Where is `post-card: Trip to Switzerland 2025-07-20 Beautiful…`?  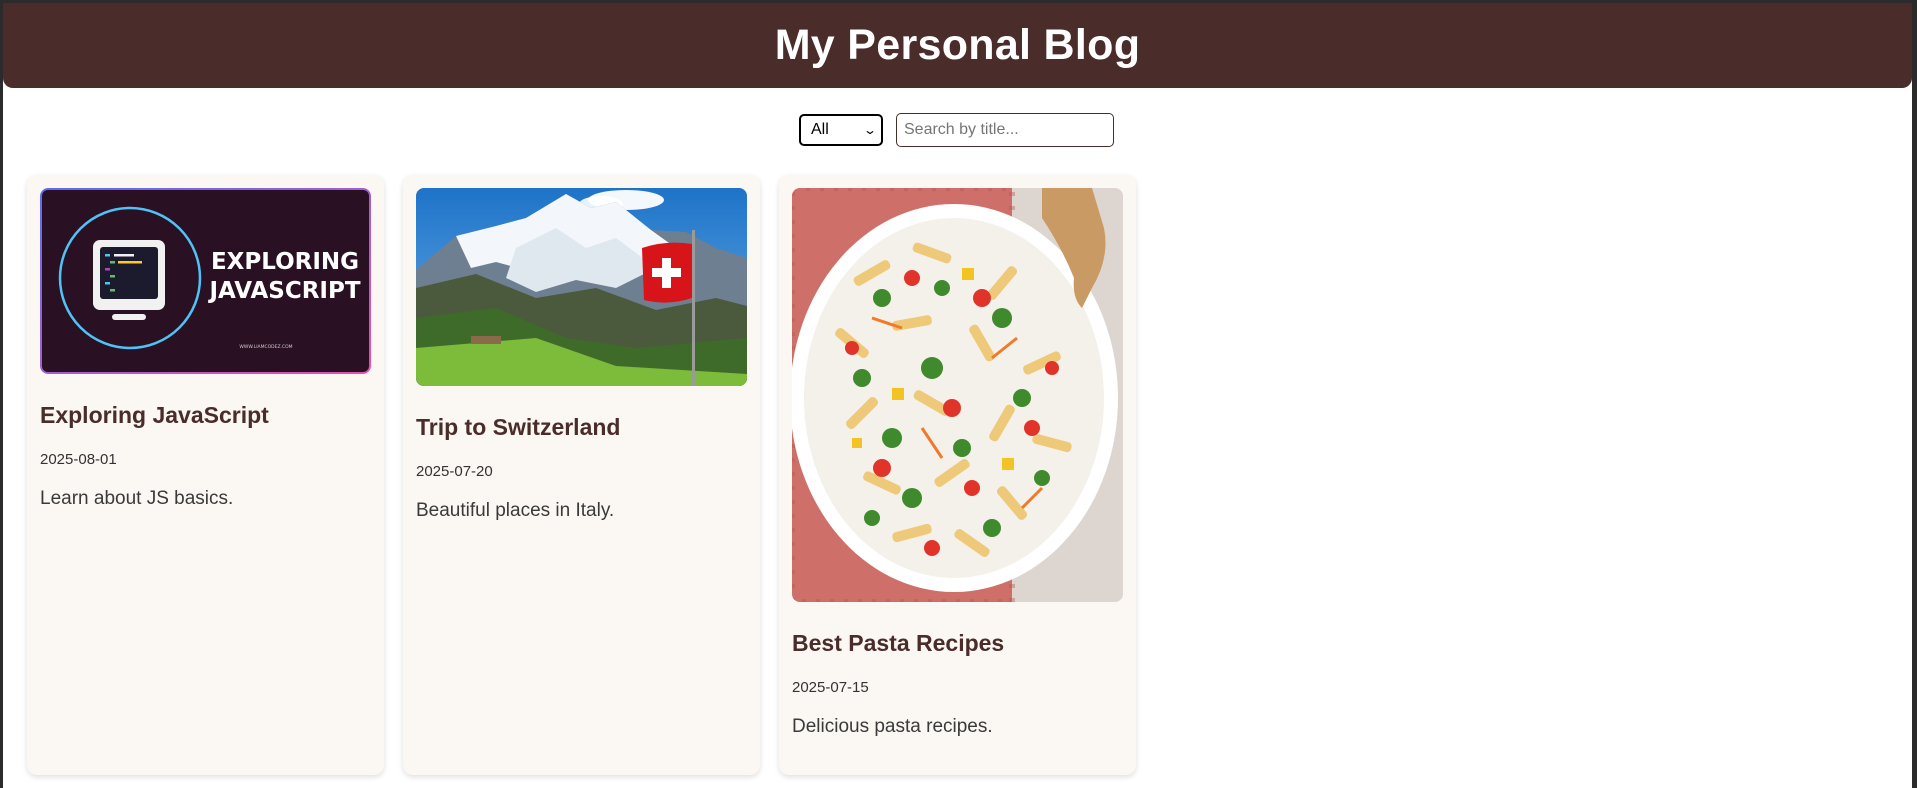 post-card: Trip to Switzerland 2025-07-20 Beautiful… is located at coordinates (581, 475).